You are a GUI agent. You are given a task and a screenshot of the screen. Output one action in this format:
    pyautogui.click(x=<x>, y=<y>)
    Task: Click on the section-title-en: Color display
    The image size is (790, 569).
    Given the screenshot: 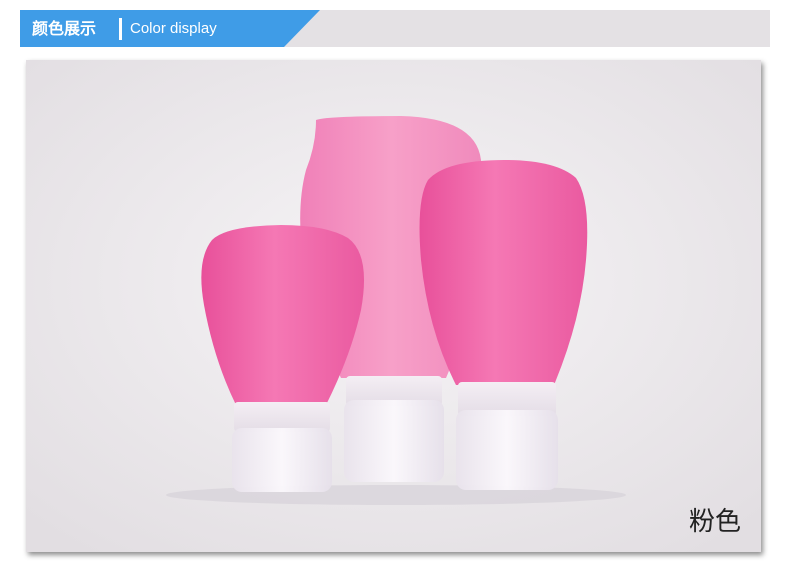 What is the action you would take?
    pyautogui.click(x=173, y=28)
    